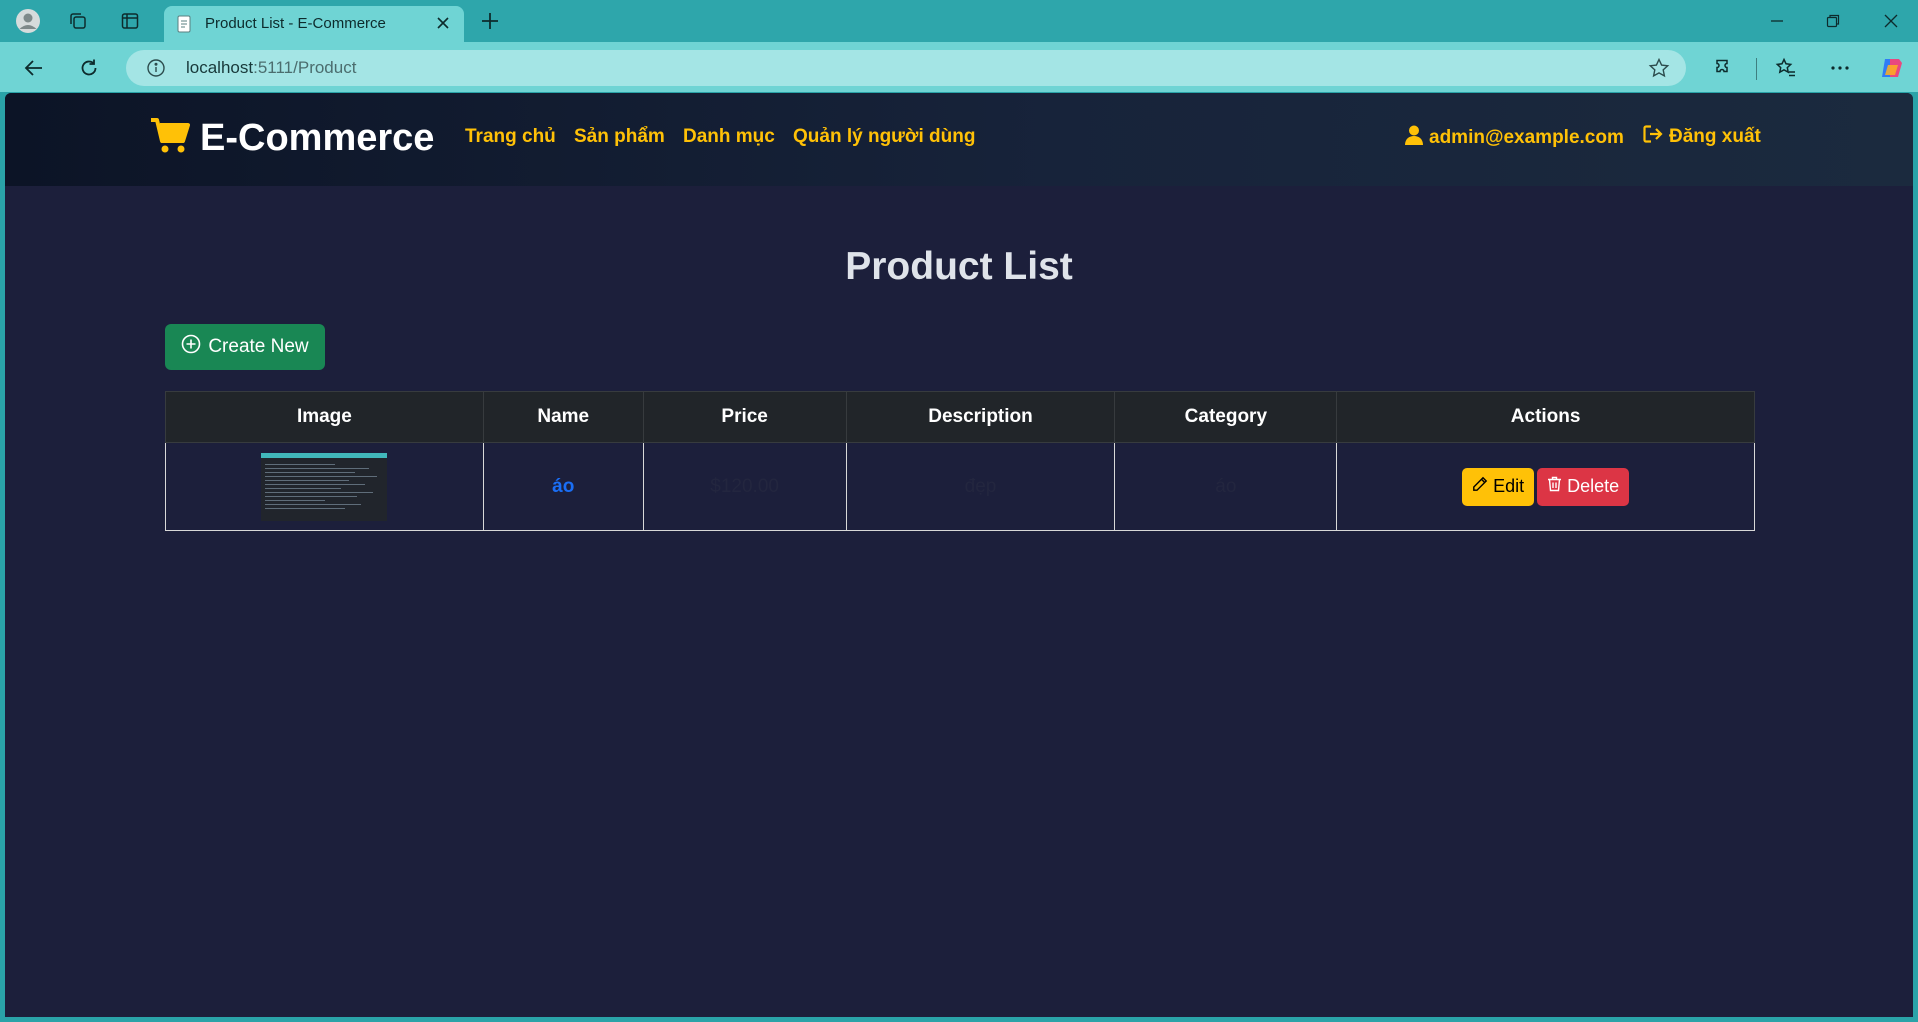 The width and height of the screenshot is (1918, 1022). Describe the element at coordinates (317, 137) in the screenshot. I see `brand-name: E-Commerce` at that location.